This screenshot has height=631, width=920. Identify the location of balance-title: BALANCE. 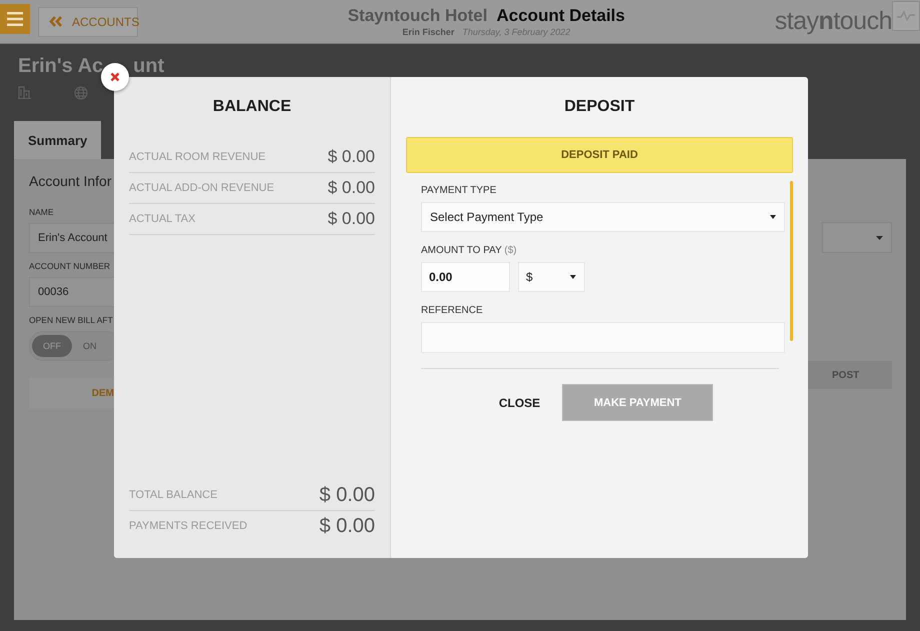
(252, 107).